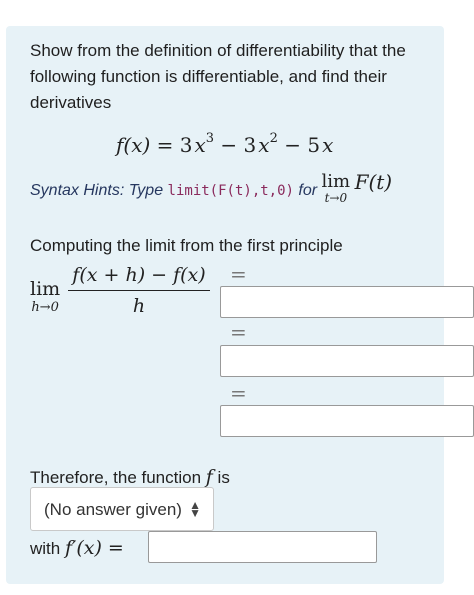  I want to click on therefore-text: Therefore, the function, so click(118, 477).